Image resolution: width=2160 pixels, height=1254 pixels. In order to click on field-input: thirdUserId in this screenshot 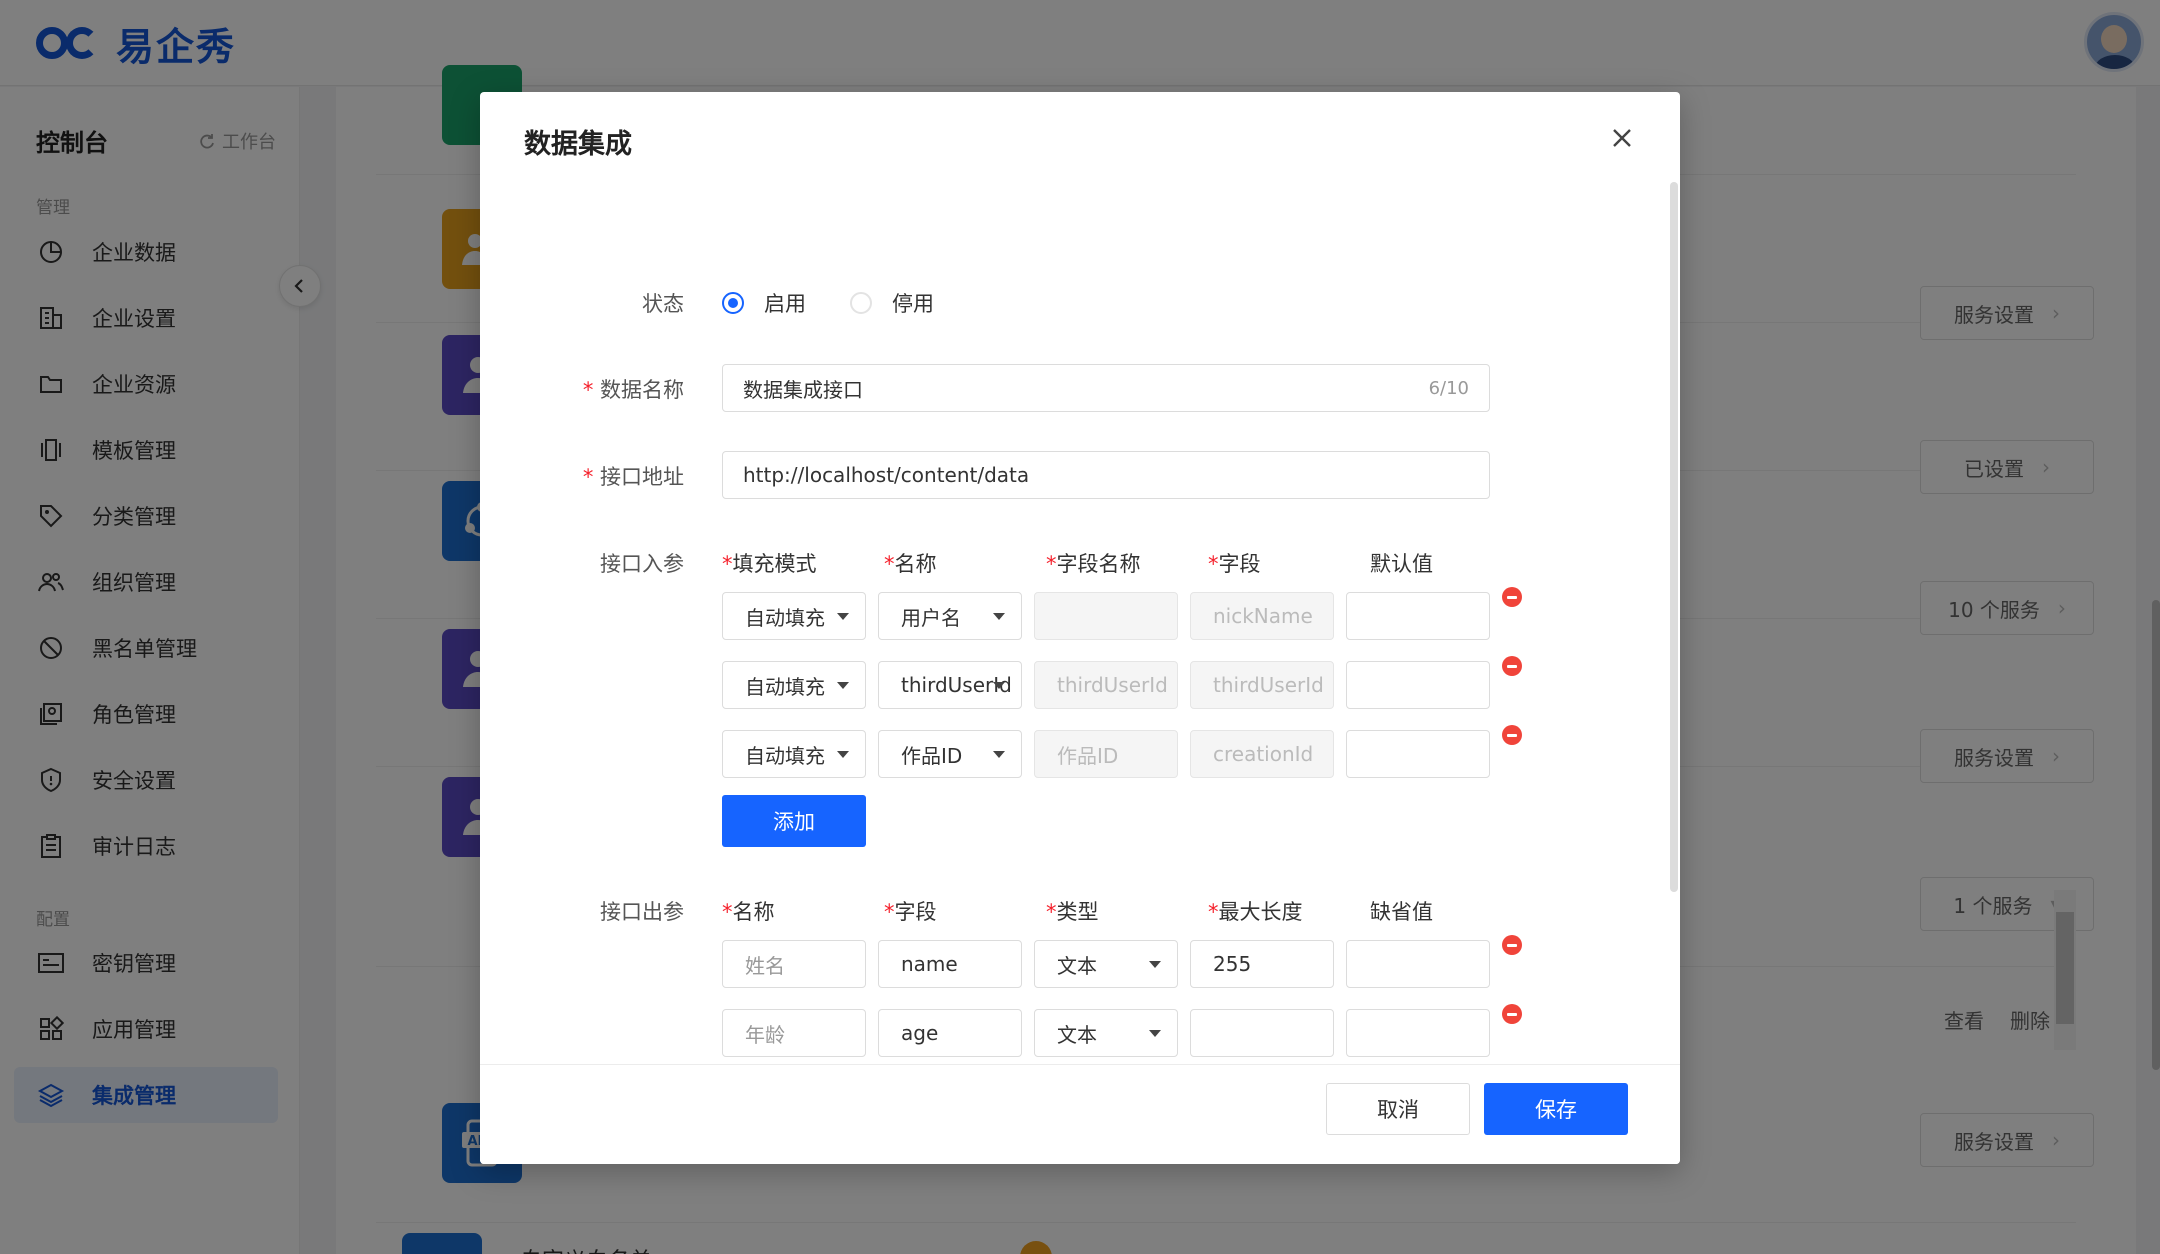, I will do `click(1262, 685)`.